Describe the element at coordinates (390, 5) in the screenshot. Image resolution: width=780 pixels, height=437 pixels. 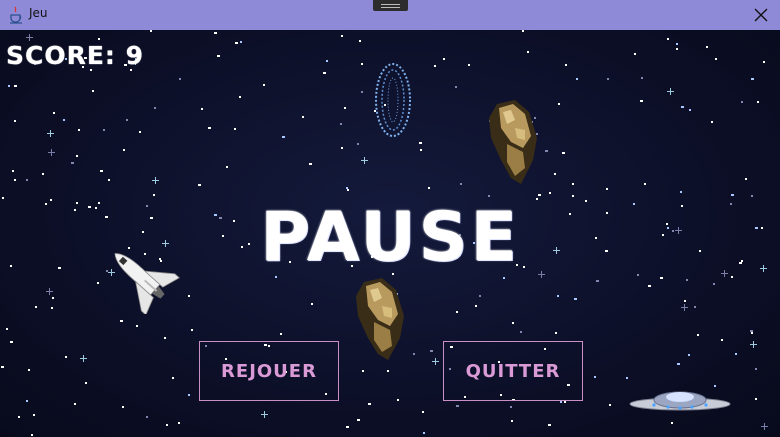
I see `titlebar-grip-handle` at that location.